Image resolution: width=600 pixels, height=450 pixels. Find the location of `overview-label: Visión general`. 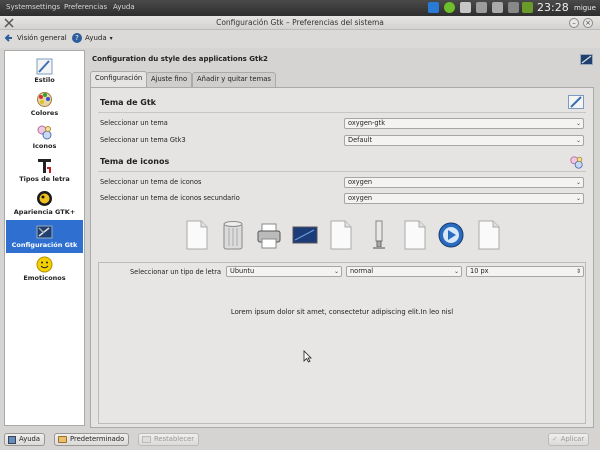

overview-label: Visión general is located at coordinates (42, 38).